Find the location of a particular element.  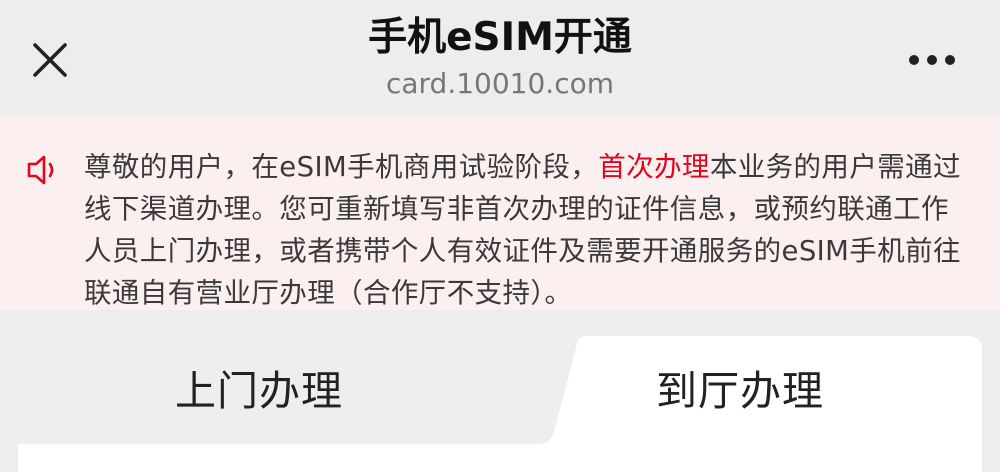

notice-text-before: 尊敬的用户，在eSIM手机商用试验阶段， is located at coordinates (341, 167).